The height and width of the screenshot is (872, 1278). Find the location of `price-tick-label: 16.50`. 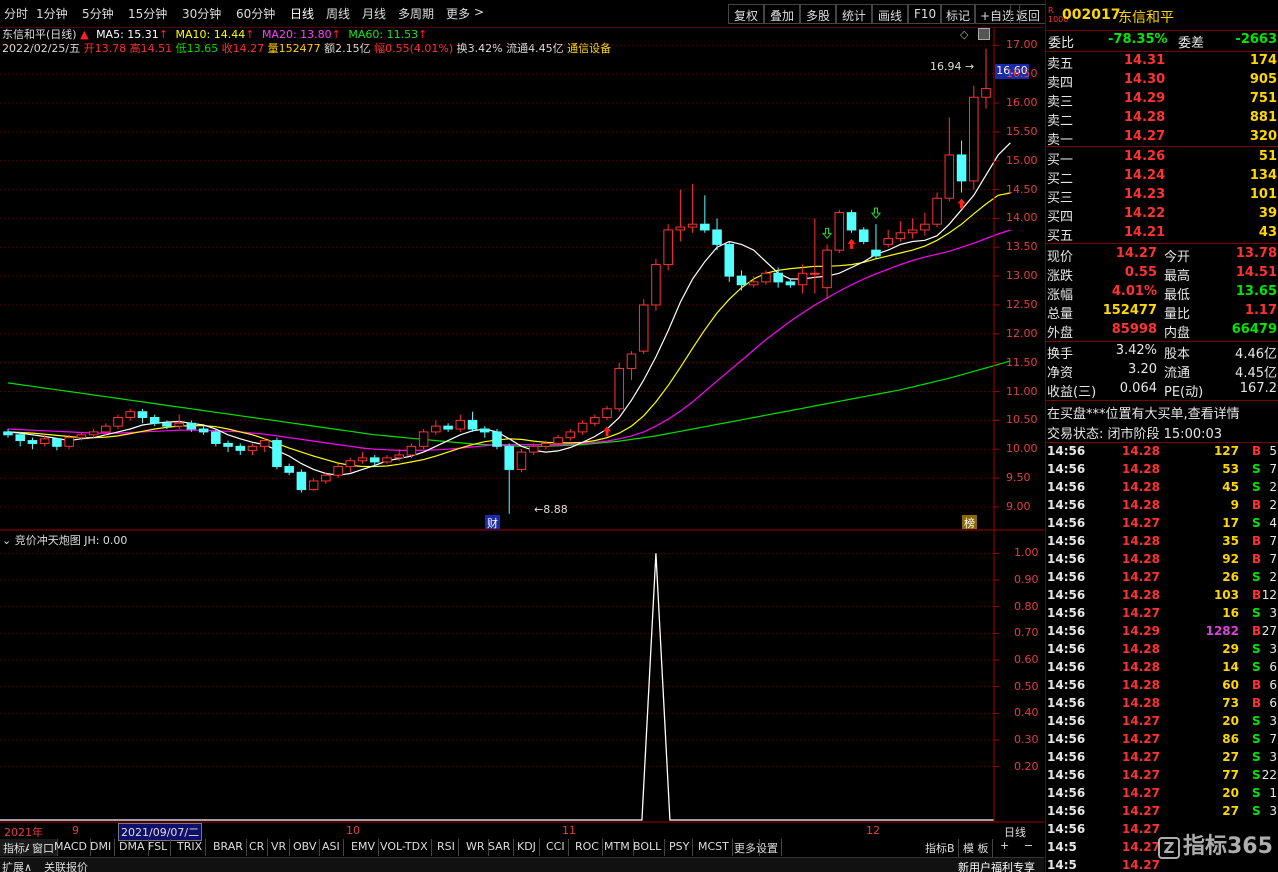

price-tick-label: 16.50 is located at coordinates (1022, 74).